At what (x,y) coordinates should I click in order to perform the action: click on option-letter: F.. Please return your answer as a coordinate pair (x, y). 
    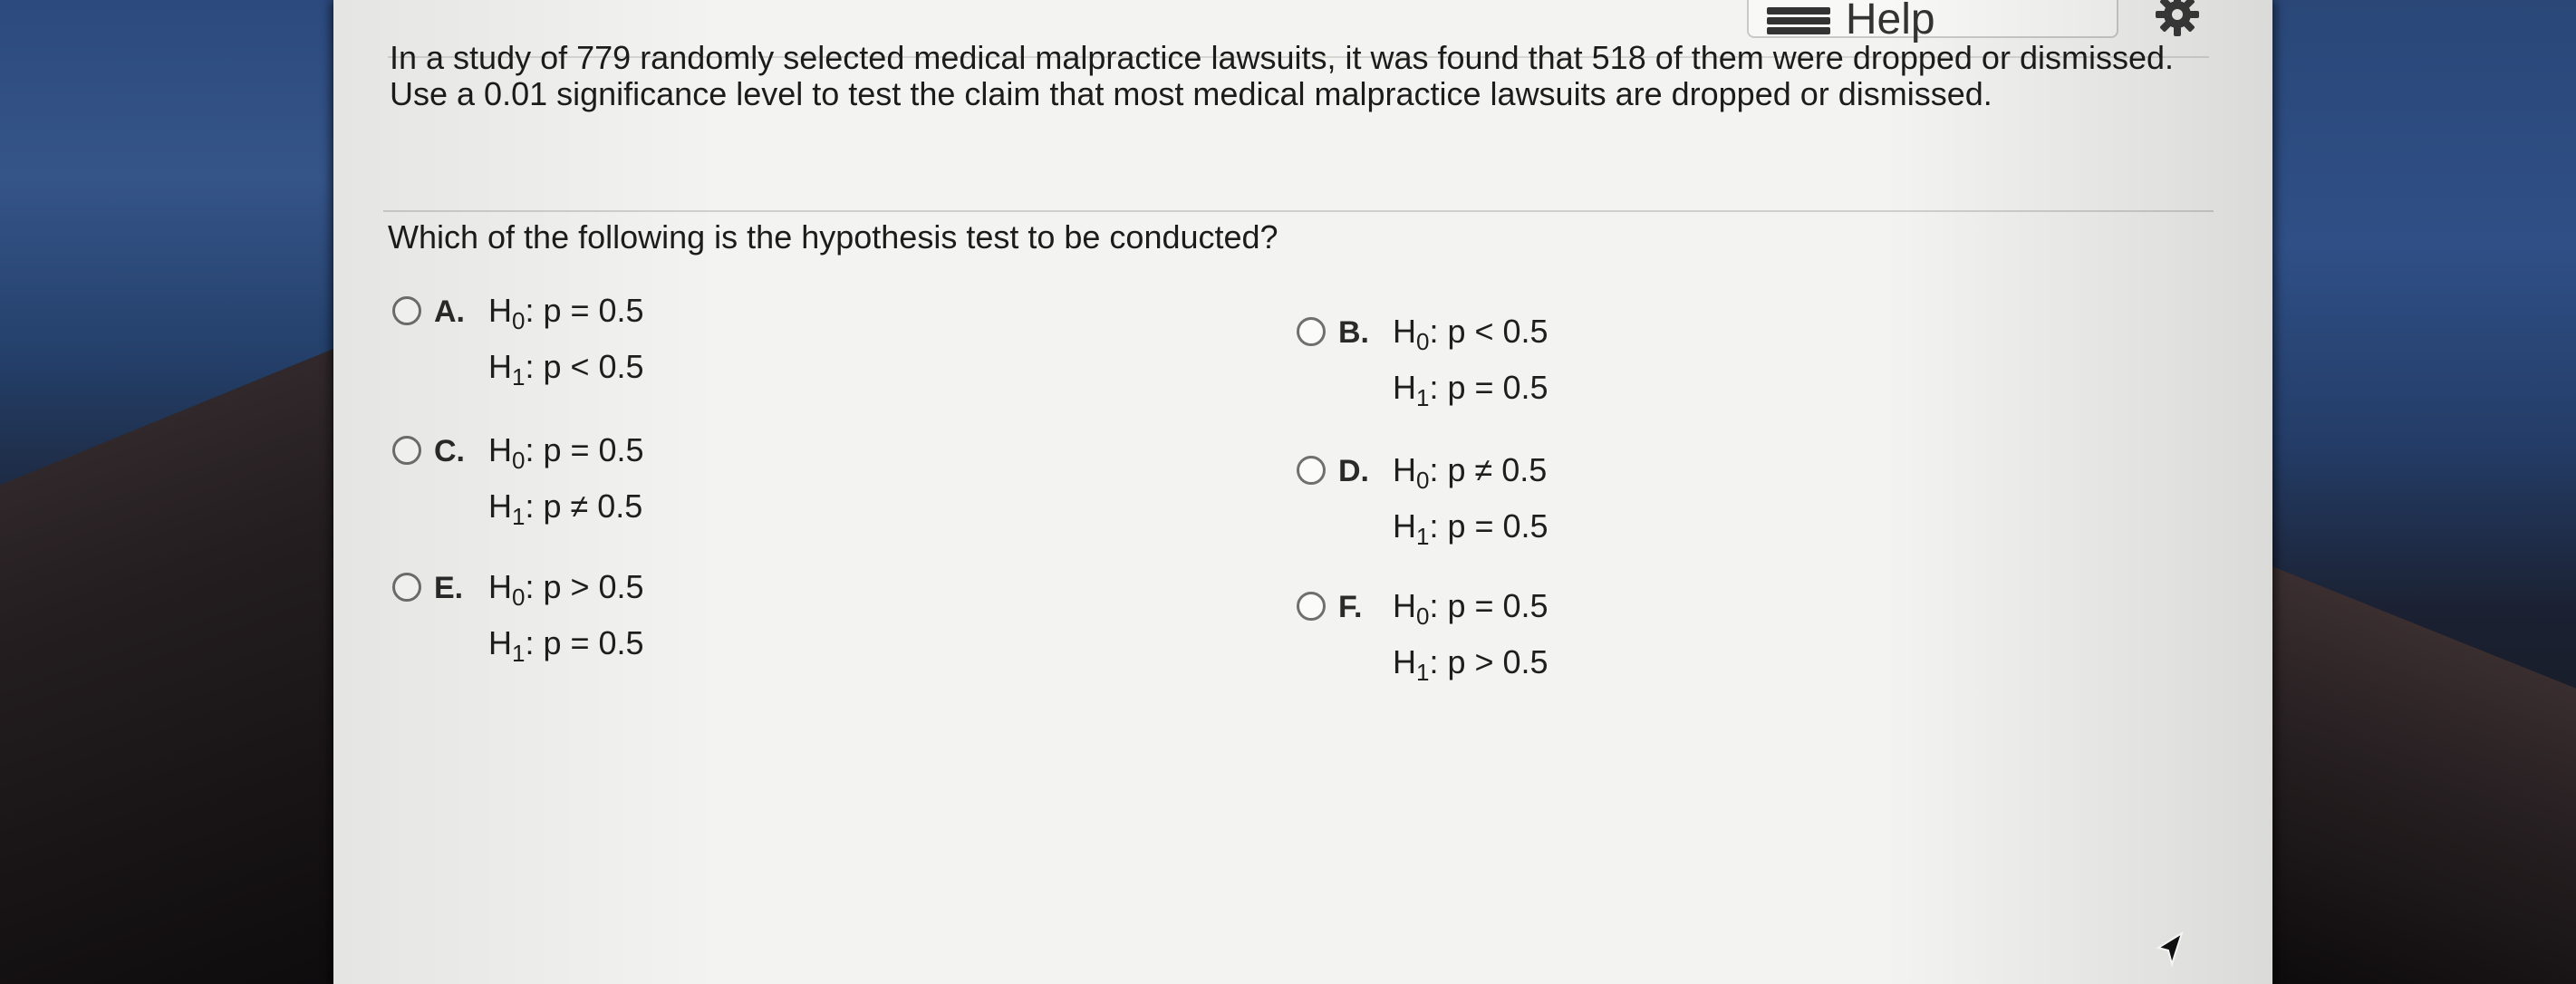
    Looking at the image, I should click on (1350, 607).